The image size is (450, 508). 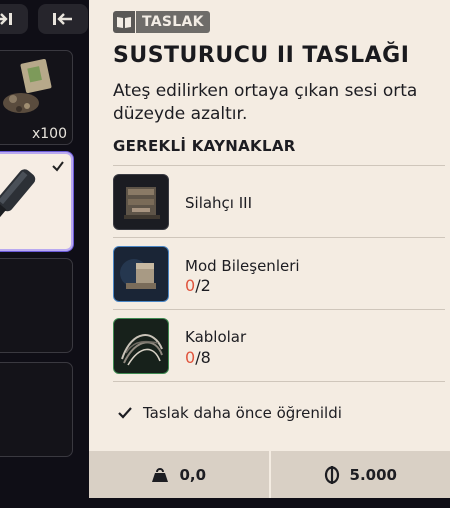 What do you see at coordinates (27, 85) in the screenshot?
I see `junk-pile-icon` at bounding box center [27, 85].